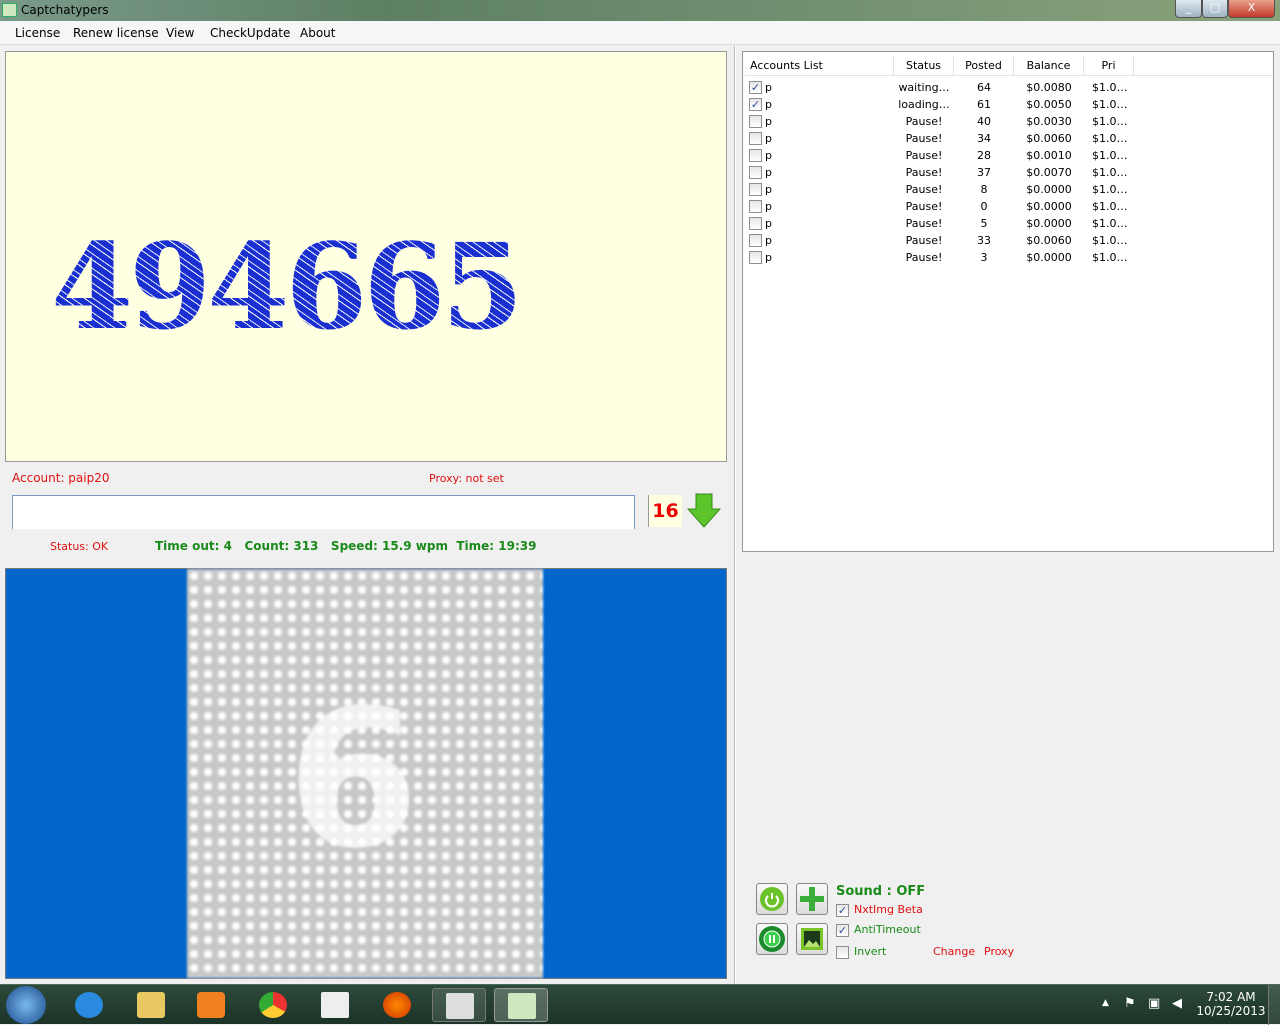  I want to click on chrome-icon, so click(273, 1005).